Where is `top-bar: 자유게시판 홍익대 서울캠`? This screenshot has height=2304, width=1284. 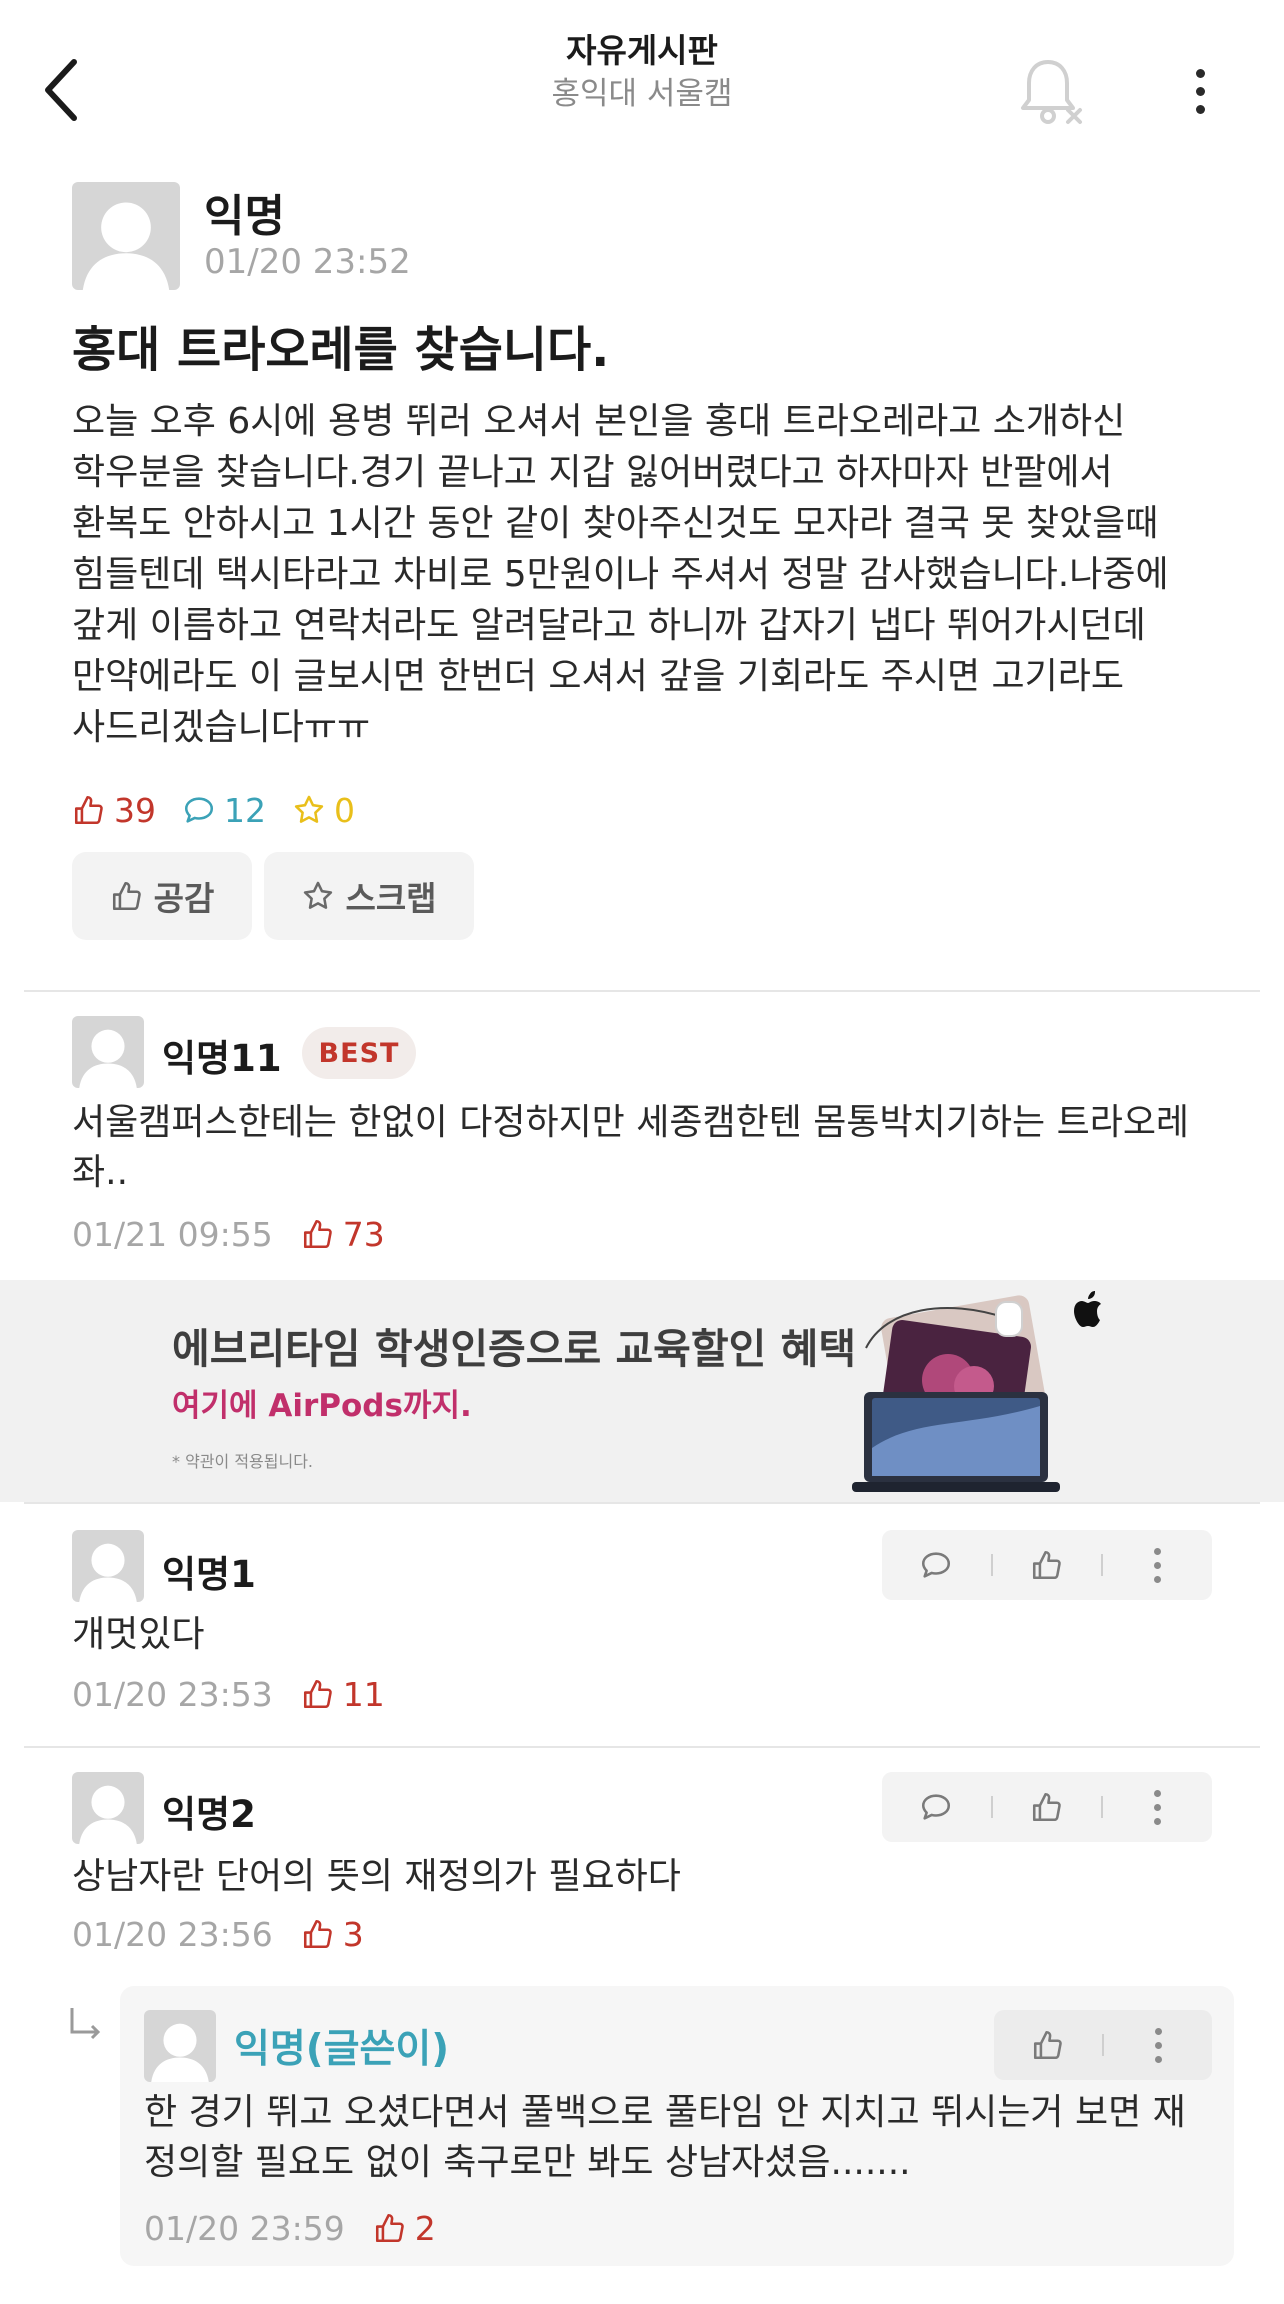
top-bar: 자유게시판 홍익대 서울캠 is located at coordinates (642, 85).